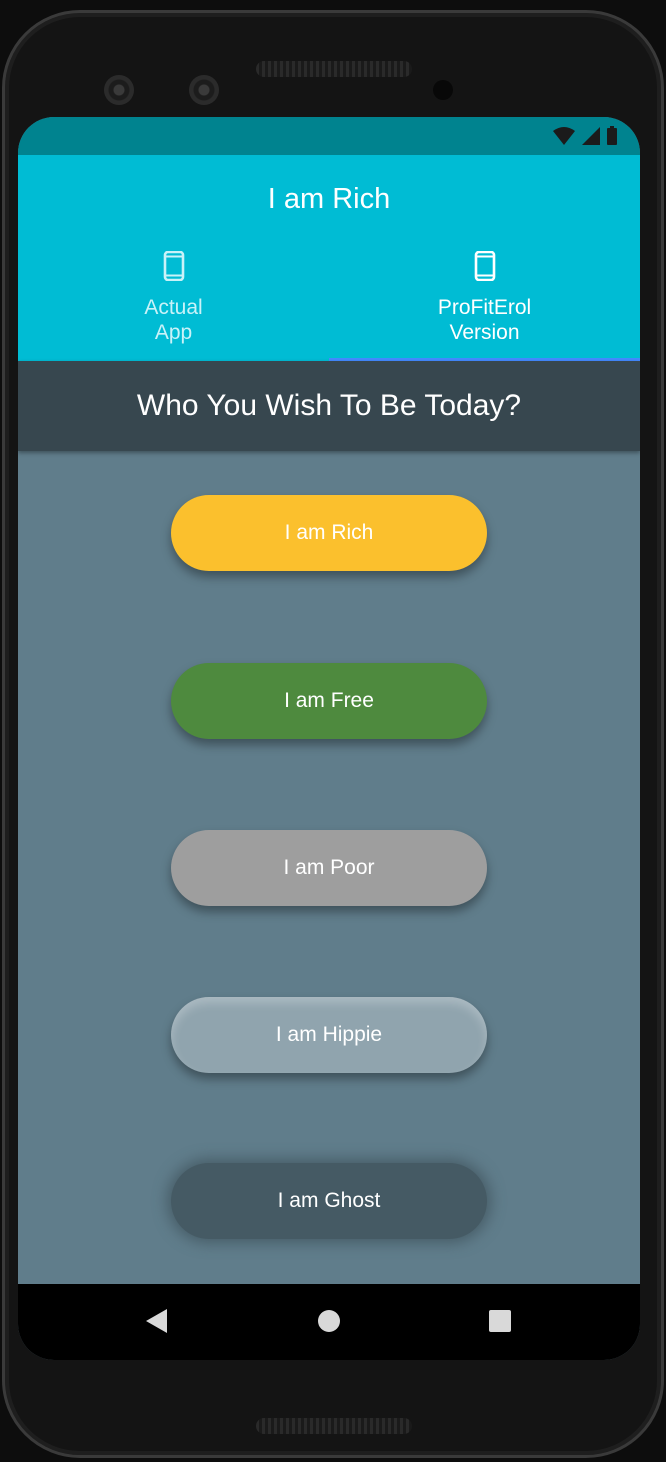 This screenshot has height=1462, width=666. What do you see at coordinates (500, 1321) in the screenshot?
I see `recents-icon` at bounding box center [500, 1321].